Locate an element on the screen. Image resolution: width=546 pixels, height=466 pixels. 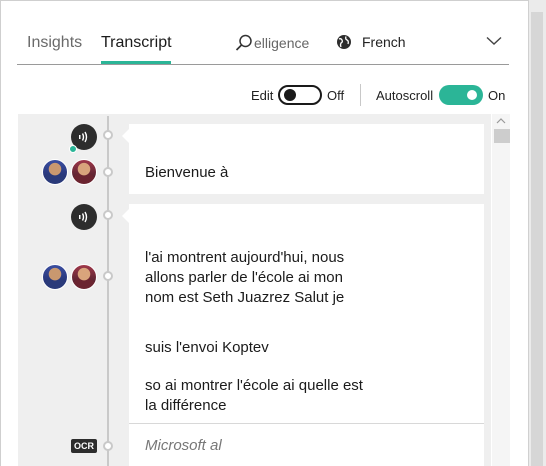
ocr-text: Microsoft al is located at coordinates (183, 445).